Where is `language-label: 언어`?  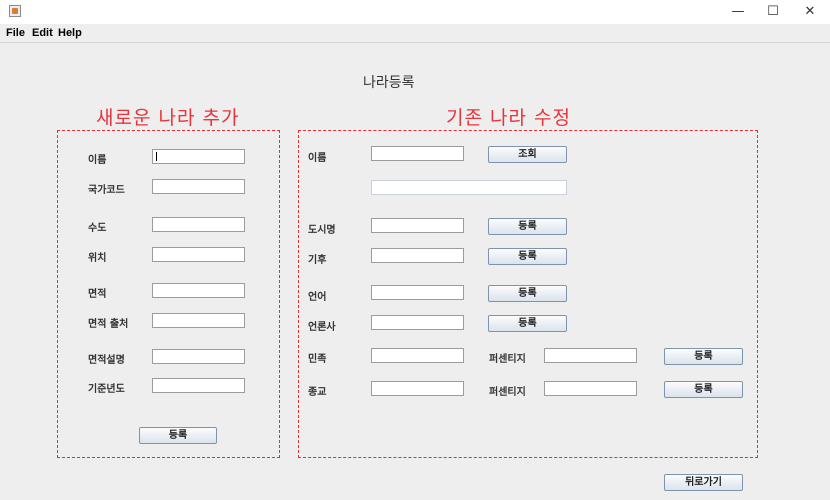
language-label: 언어 is located at coordinates (317, 297).